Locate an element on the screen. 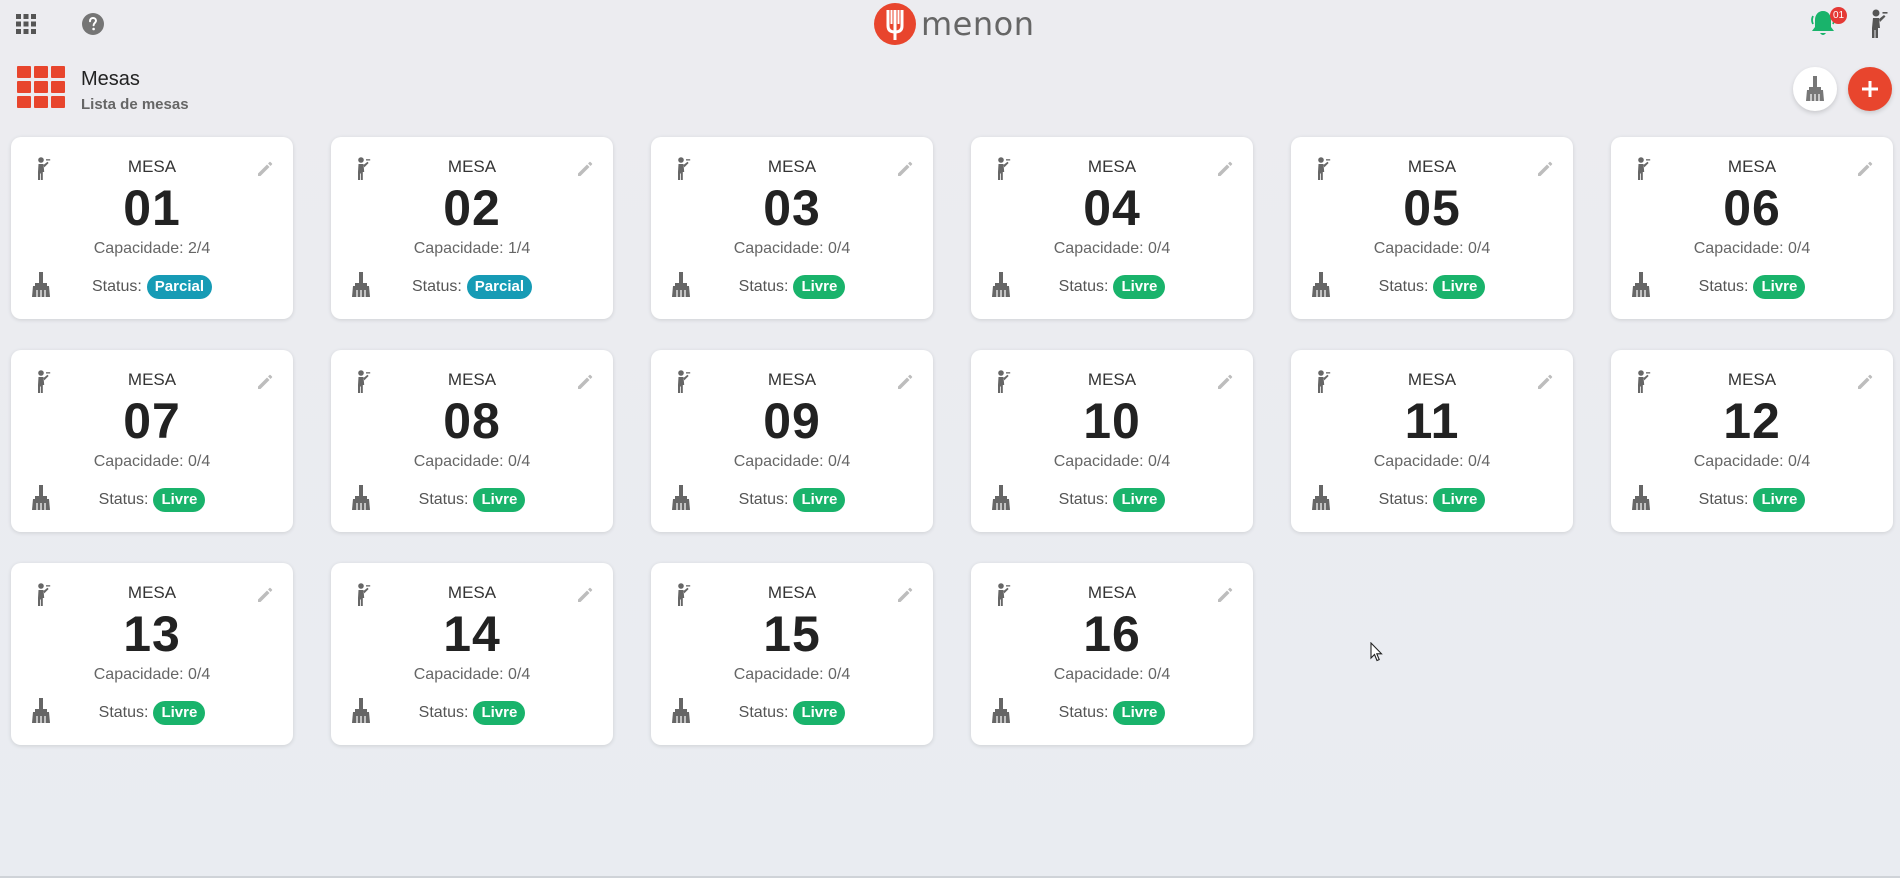  page-title: Mesas is located at coordinates (110, 79).